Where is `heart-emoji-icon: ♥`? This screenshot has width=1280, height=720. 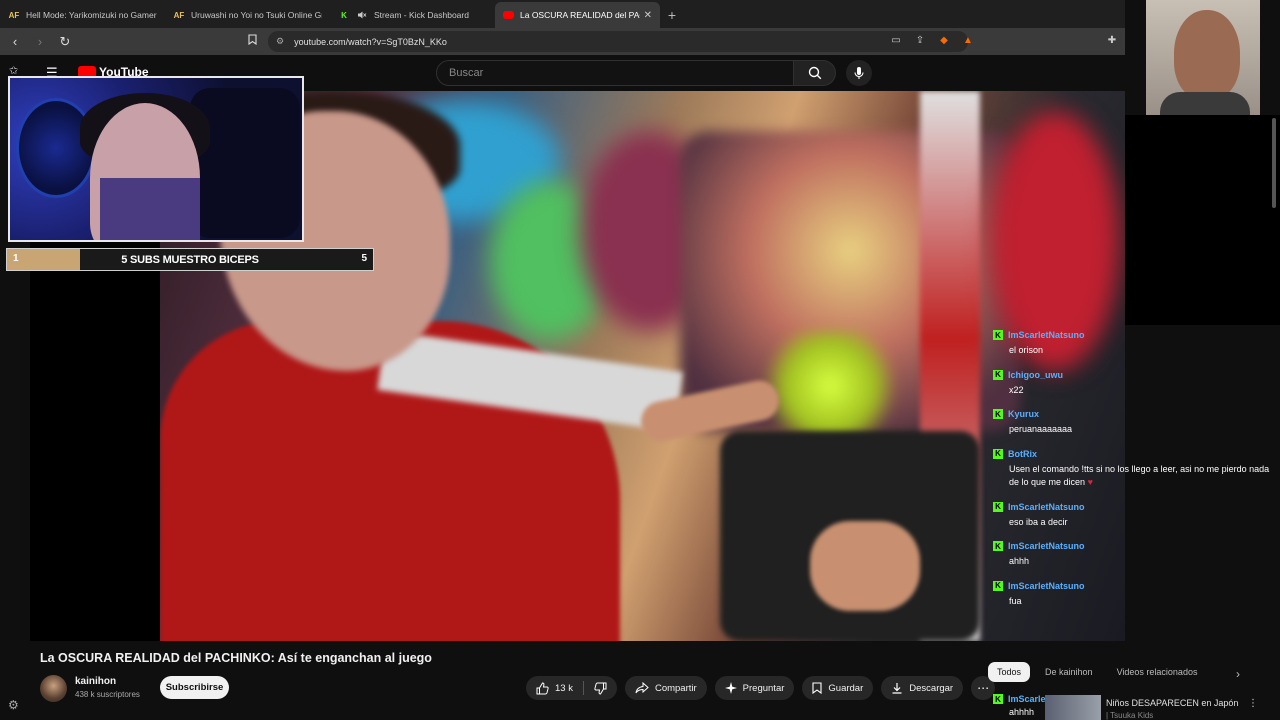 heart-emoji-icon: ♥ is located at coordinates (1090, 482).